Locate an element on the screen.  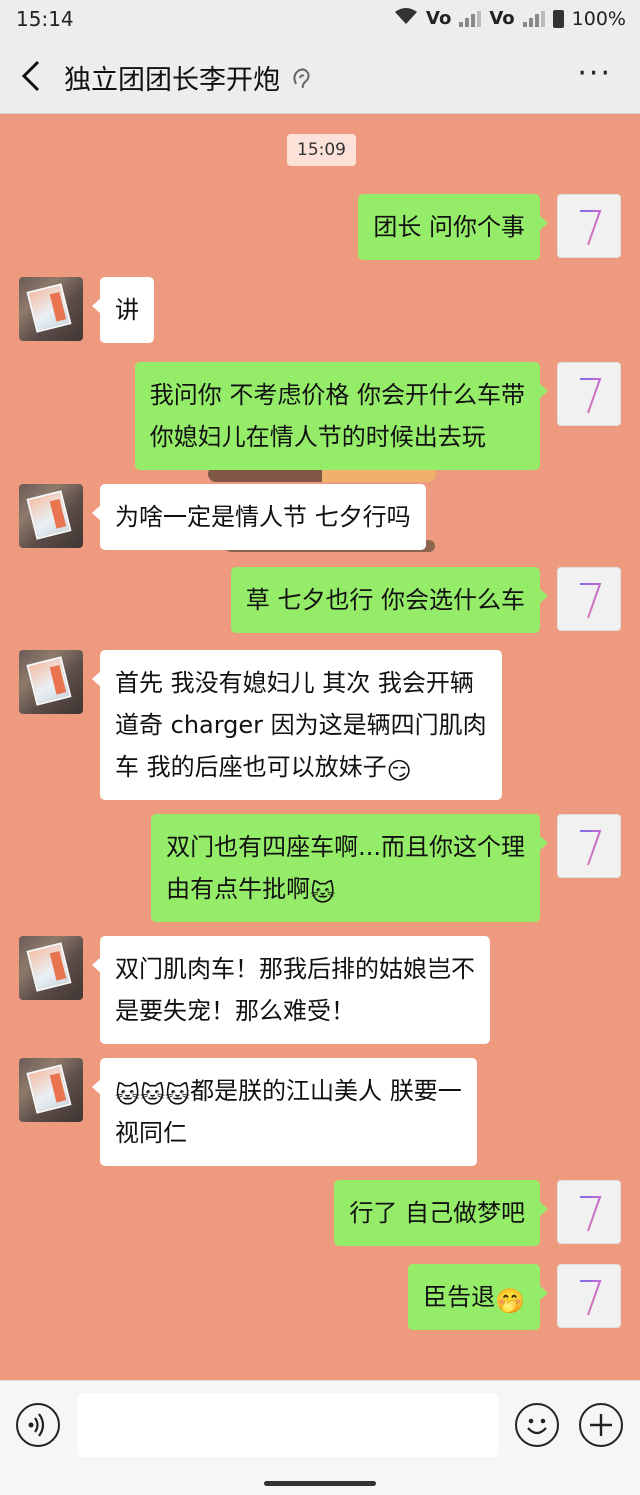
emoji-icon is located at coordinates (537, 1426).